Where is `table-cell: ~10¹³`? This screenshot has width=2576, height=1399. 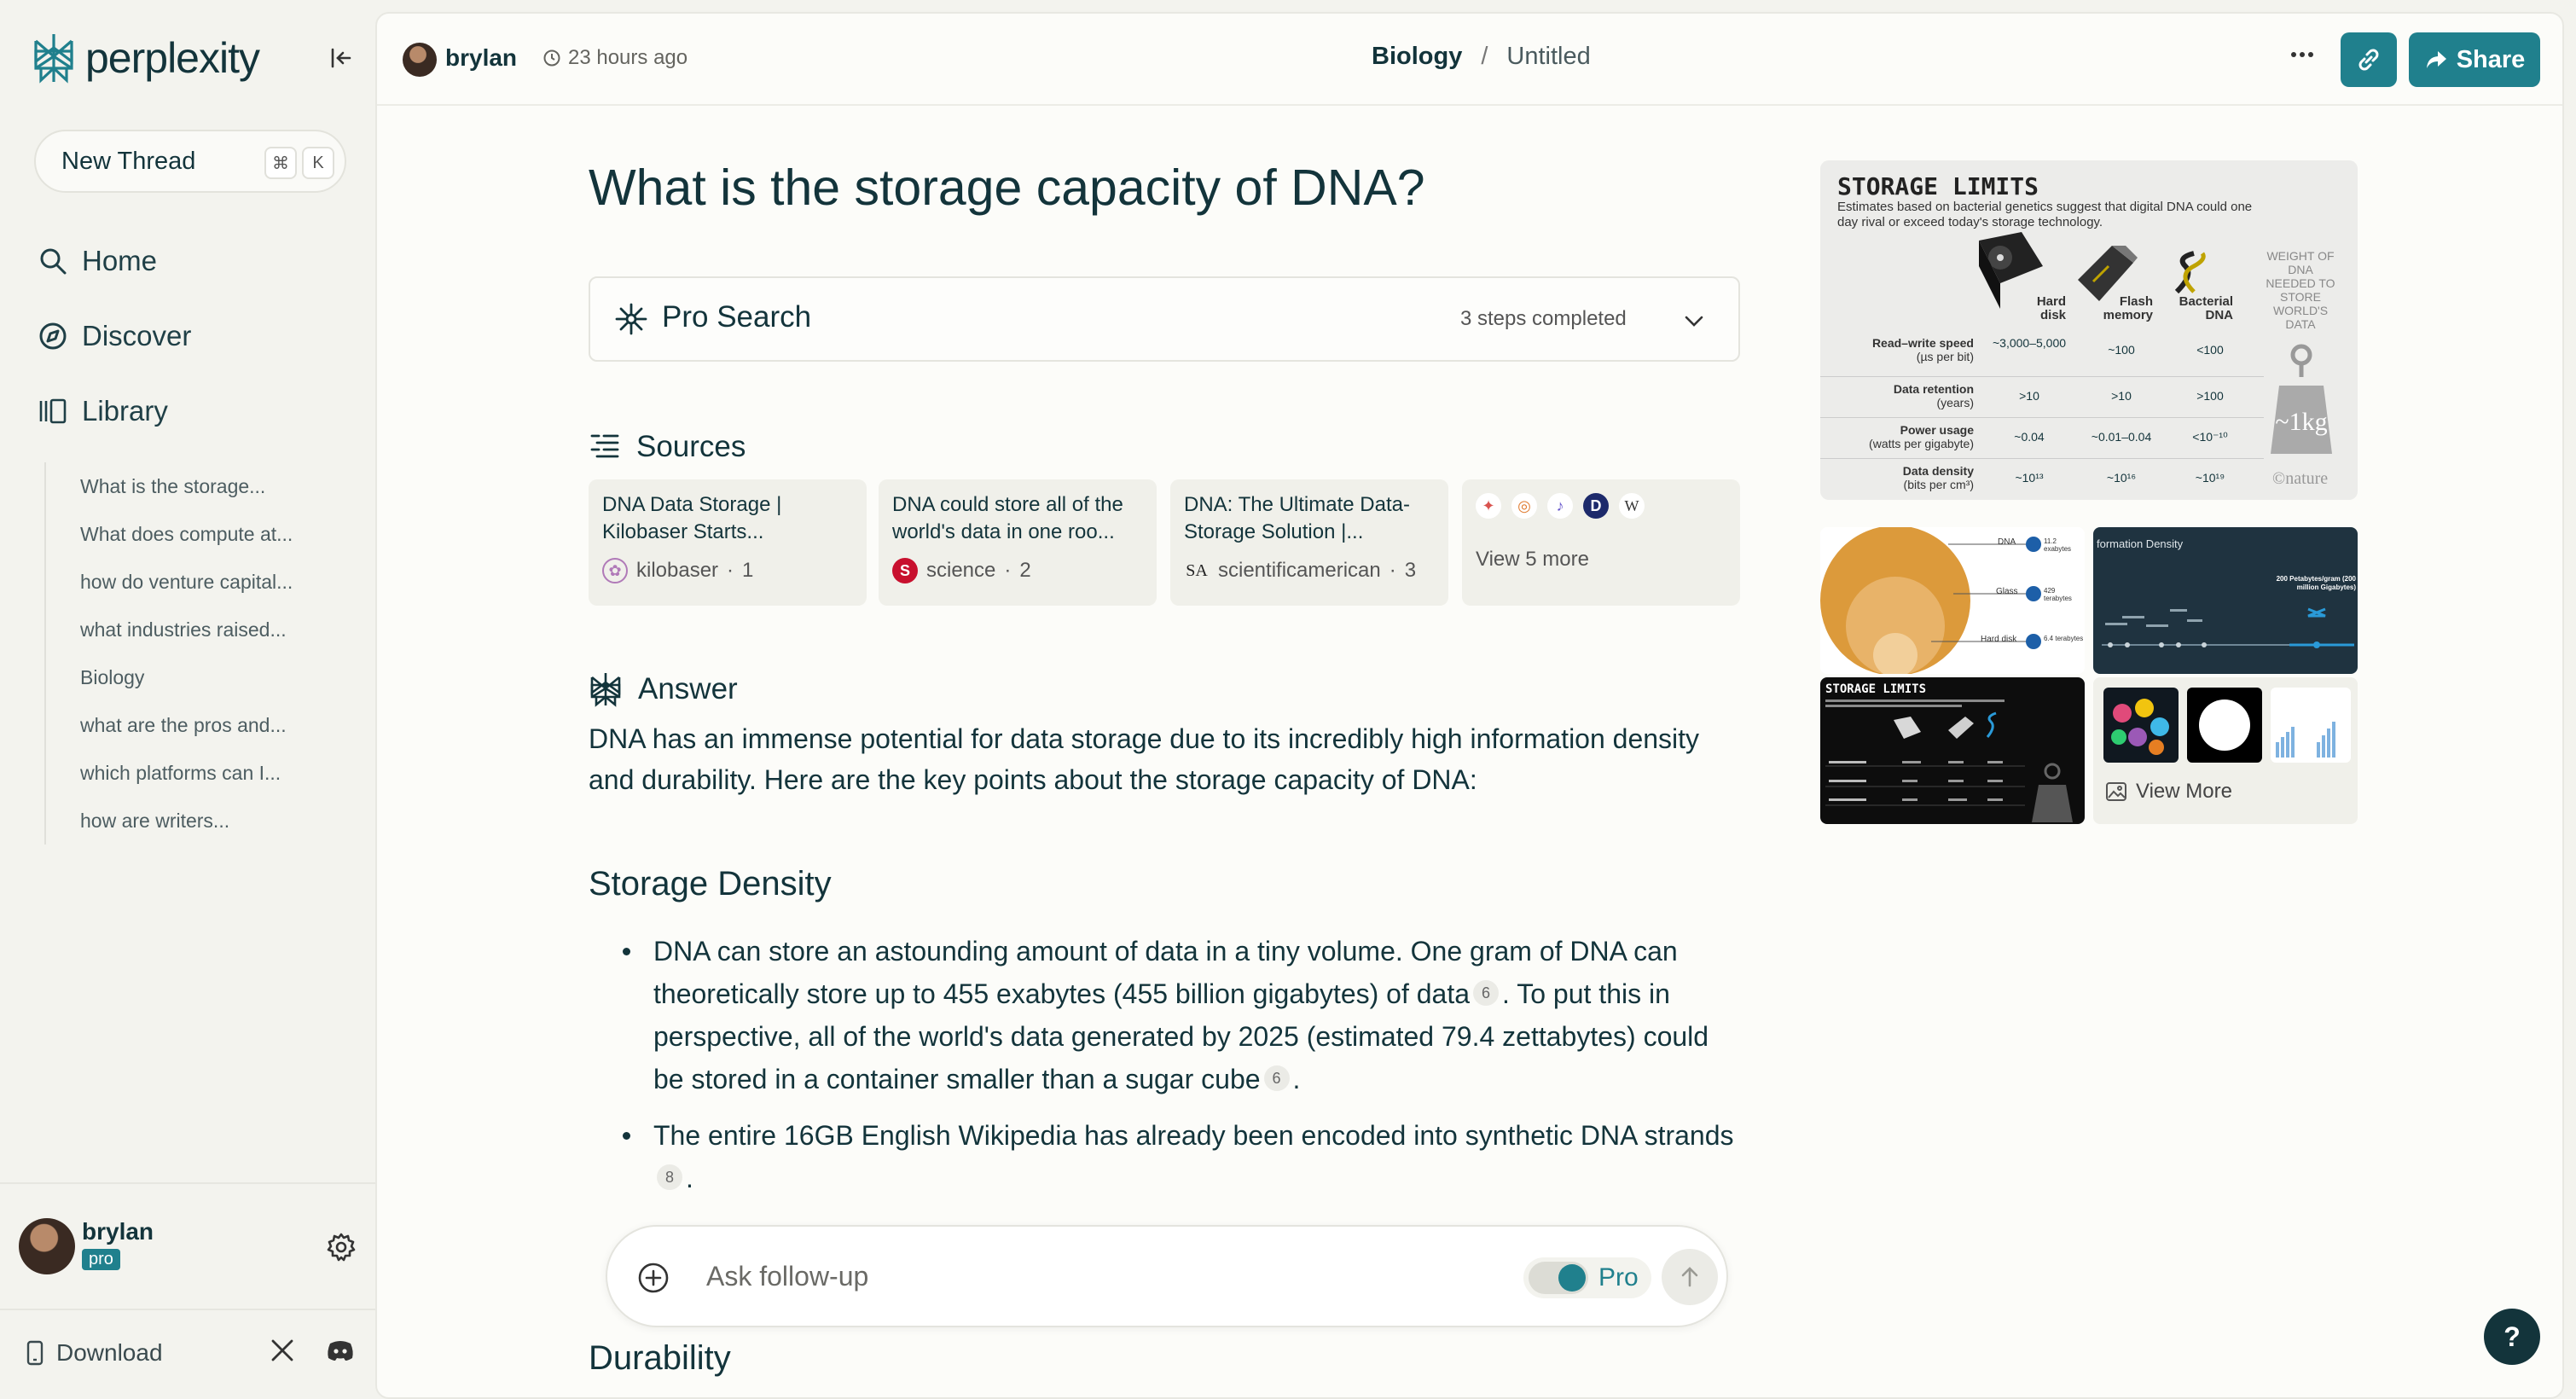 table-cell: ~10¹³ is located at coordinates (2029, 478).